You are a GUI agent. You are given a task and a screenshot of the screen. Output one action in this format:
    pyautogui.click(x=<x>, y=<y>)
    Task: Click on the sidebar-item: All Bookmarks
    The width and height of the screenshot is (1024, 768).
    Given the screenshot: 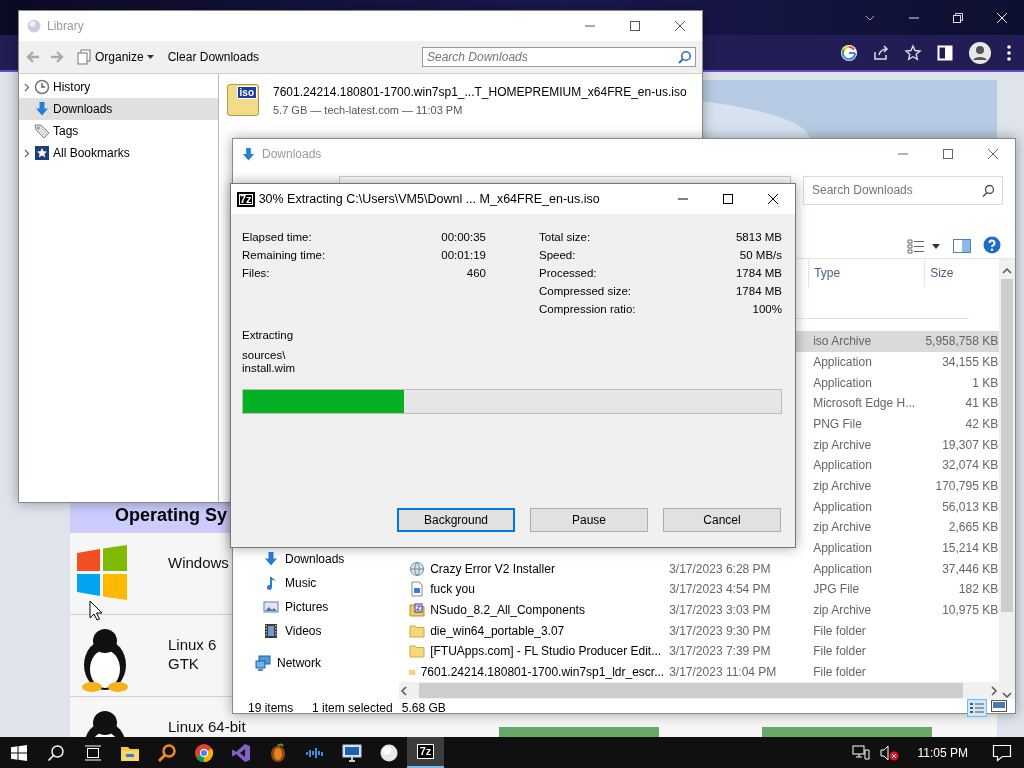 What is the action you would take?
    pyautogui.click(x=118, y=153)
    